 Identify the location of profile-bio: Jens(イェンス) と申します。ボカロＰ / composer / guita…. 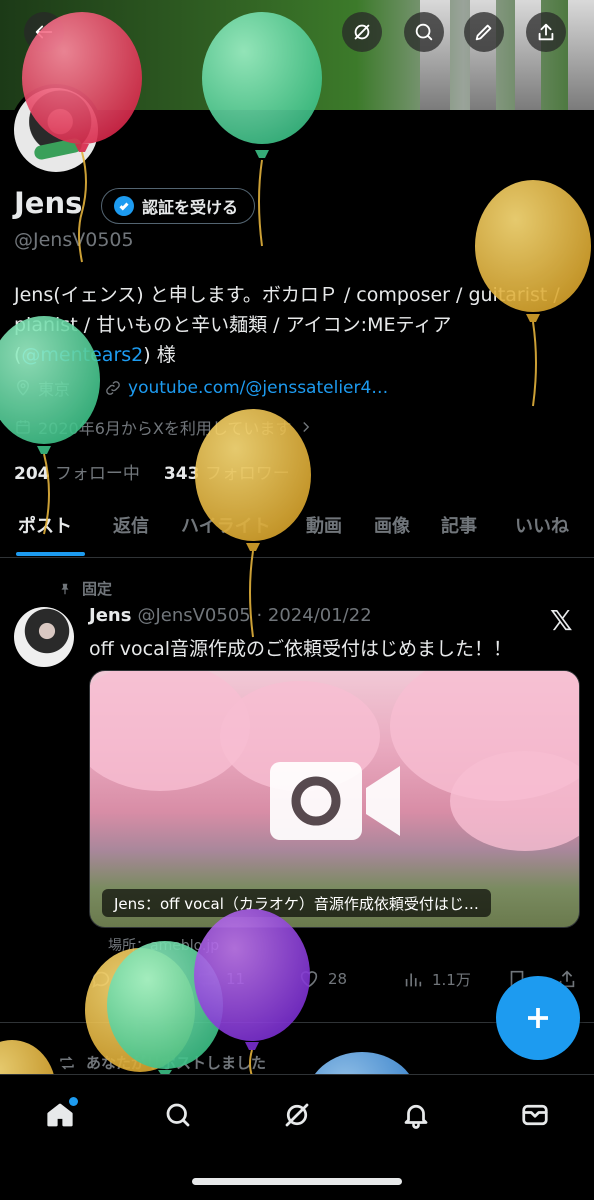
(299, 325).